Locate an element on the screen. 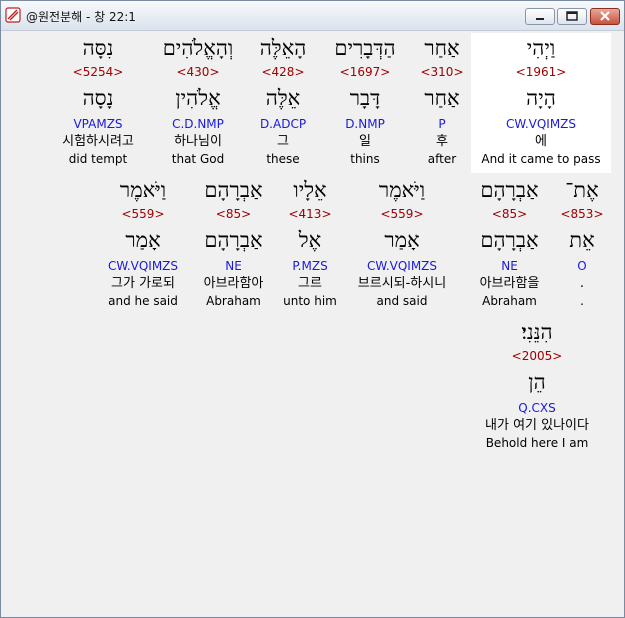 The height and width of the screenshot is (618, 625). english-gloss: Behold here I am is located at coordinates (537, 443).